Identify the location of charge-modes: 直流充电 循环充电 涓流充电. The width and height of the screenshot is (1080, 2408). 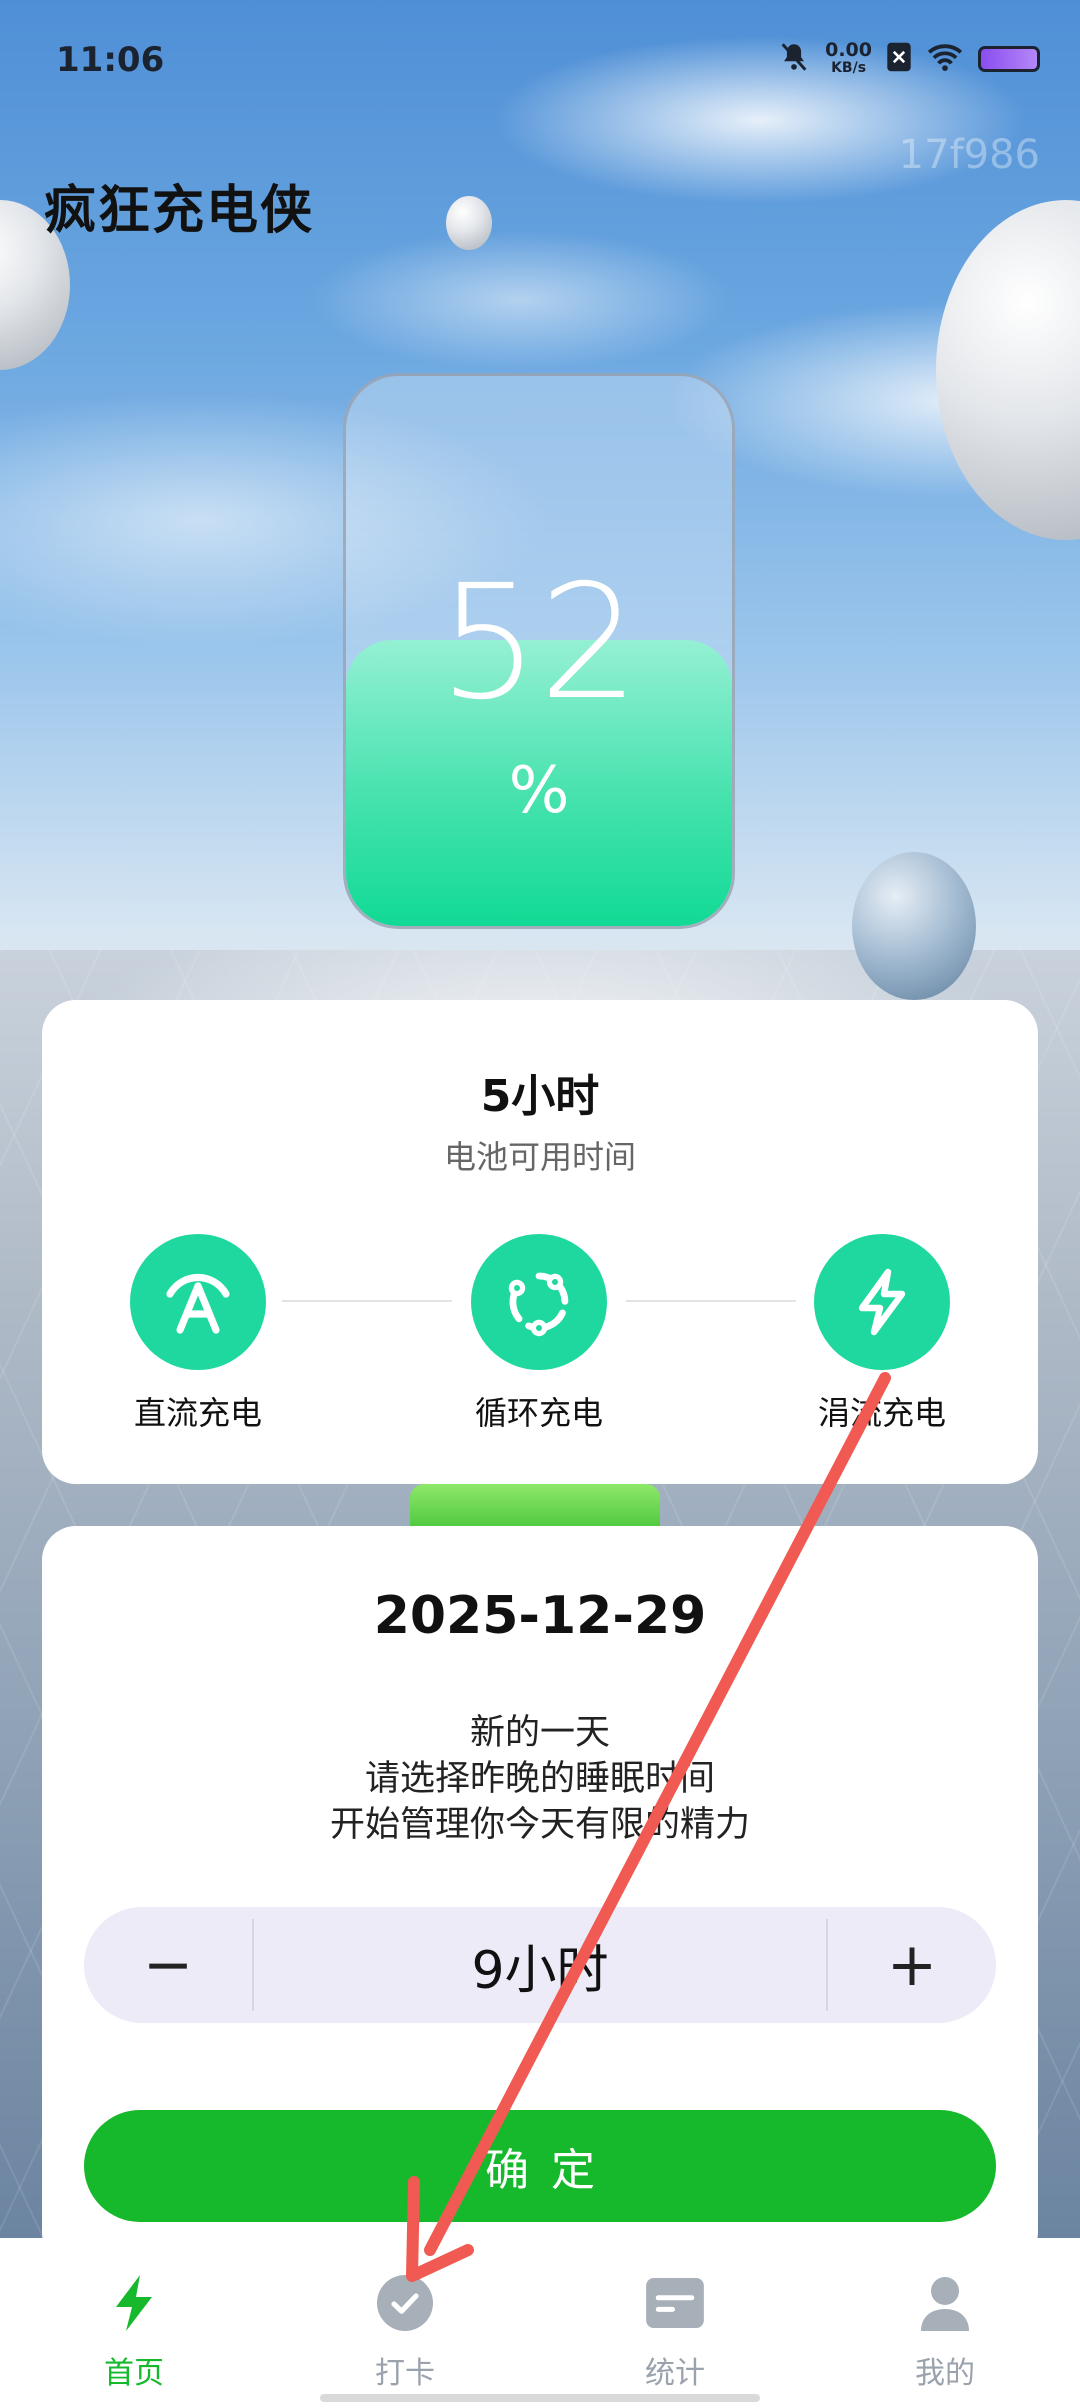
(540, 1334).